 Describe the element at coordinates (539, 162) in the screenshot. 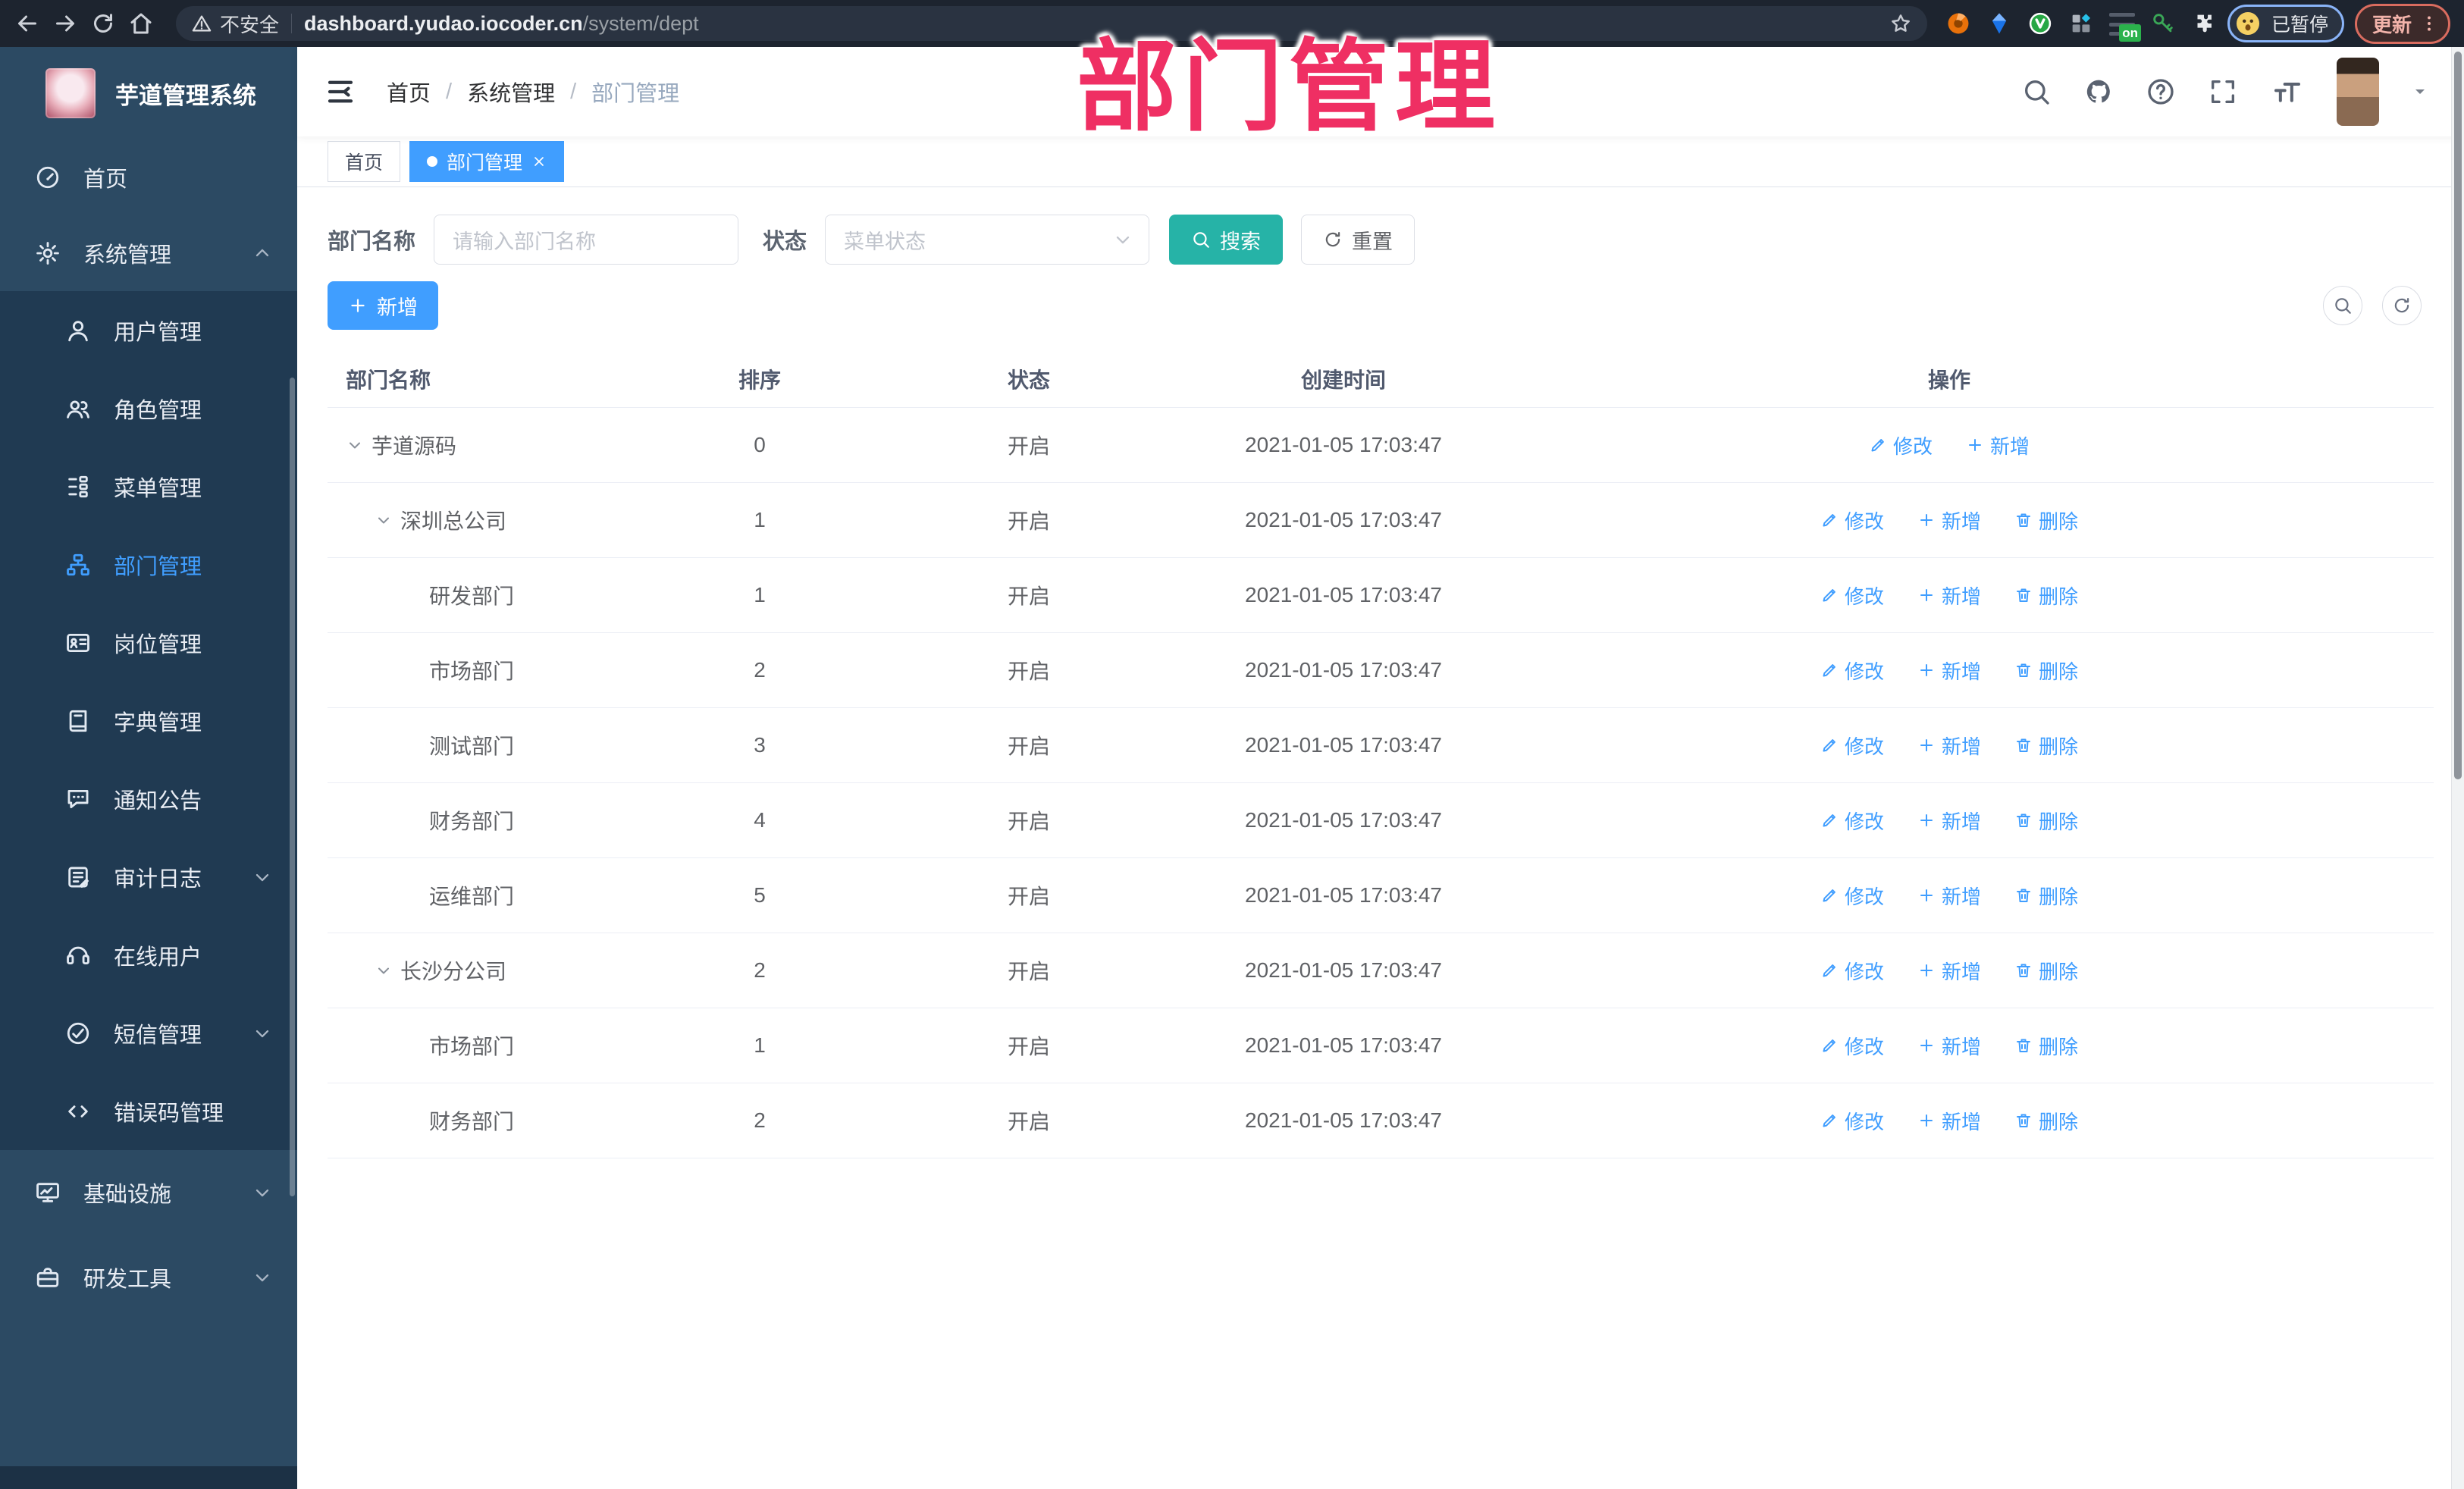

I see `tab-close-icon` at that location.